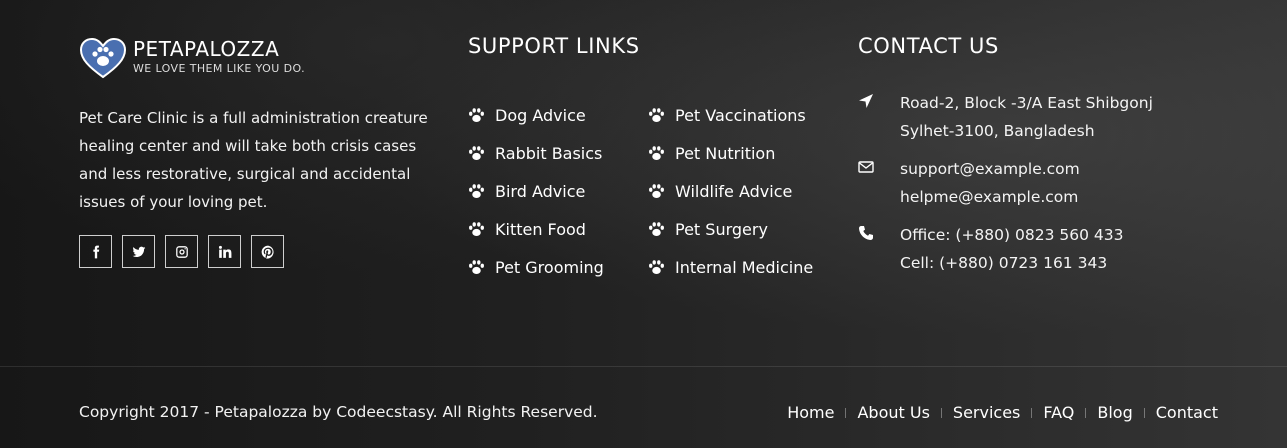 The height and width of the screenshot is (448, 1287). What do you see at coordinates (990, 169) in the screenshot?
I see `email-support-link: support@example.com` at bounding box center [990, 169].